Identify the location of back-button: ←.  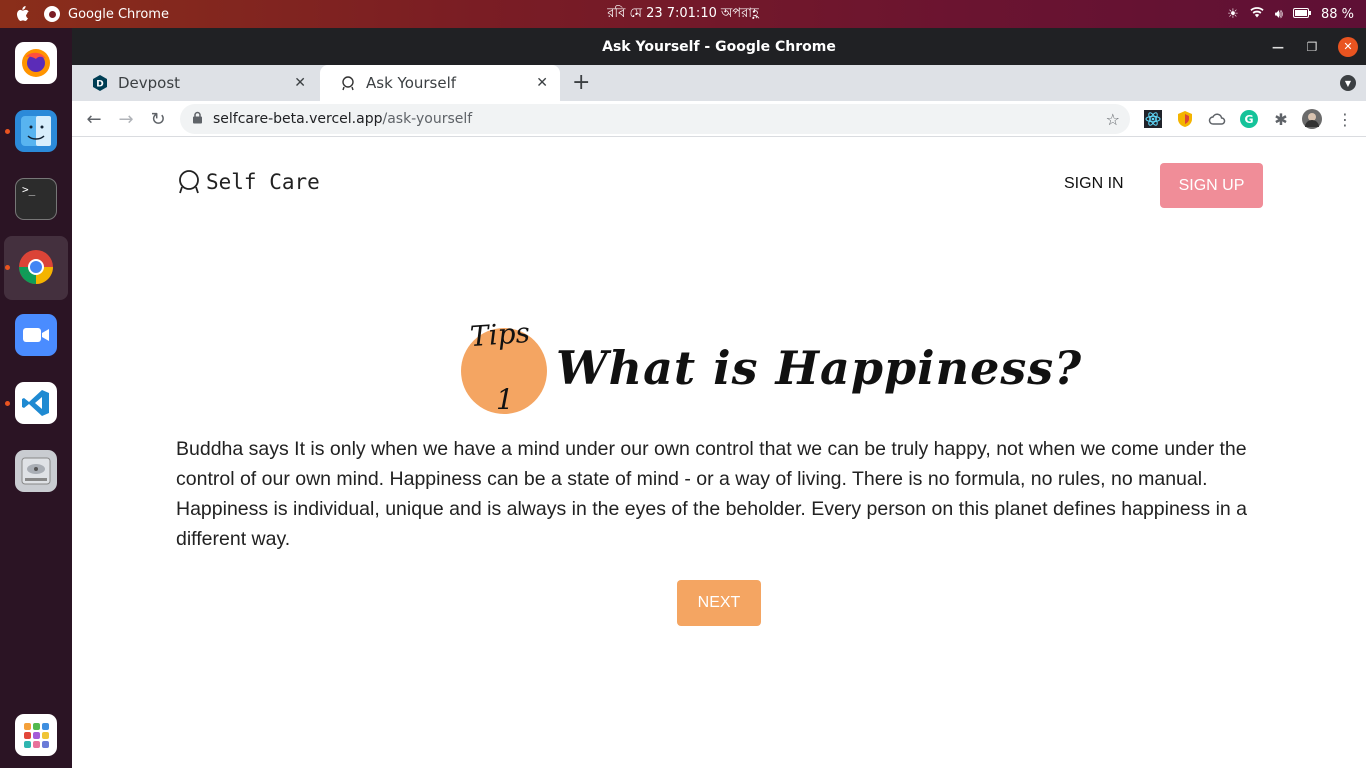
(94, 119).